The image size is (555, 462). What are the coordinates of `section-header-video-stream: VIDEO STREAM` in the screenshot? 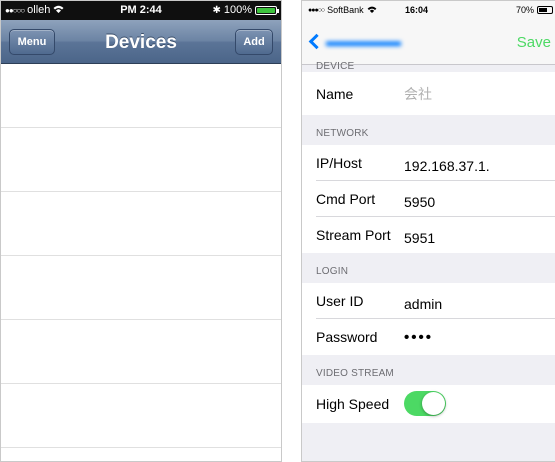 It's located at (355, 373).